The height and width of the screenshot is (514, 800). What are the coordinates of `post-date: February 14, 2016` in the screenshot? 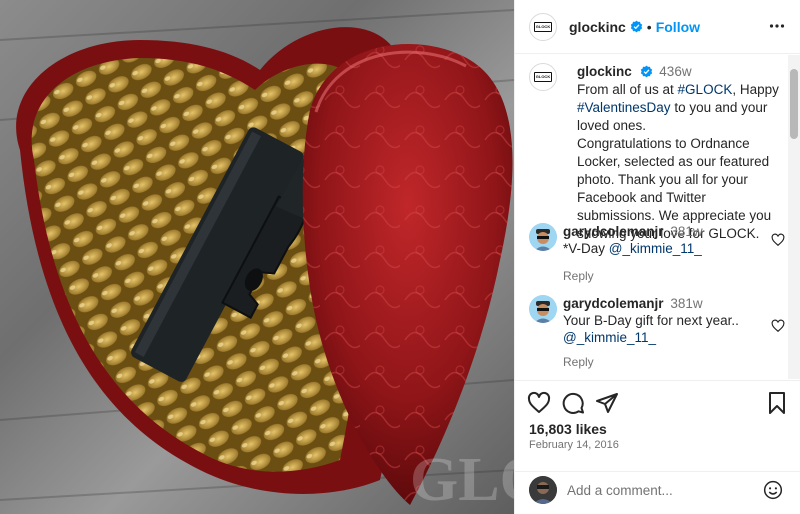 It's located at (574, 445).